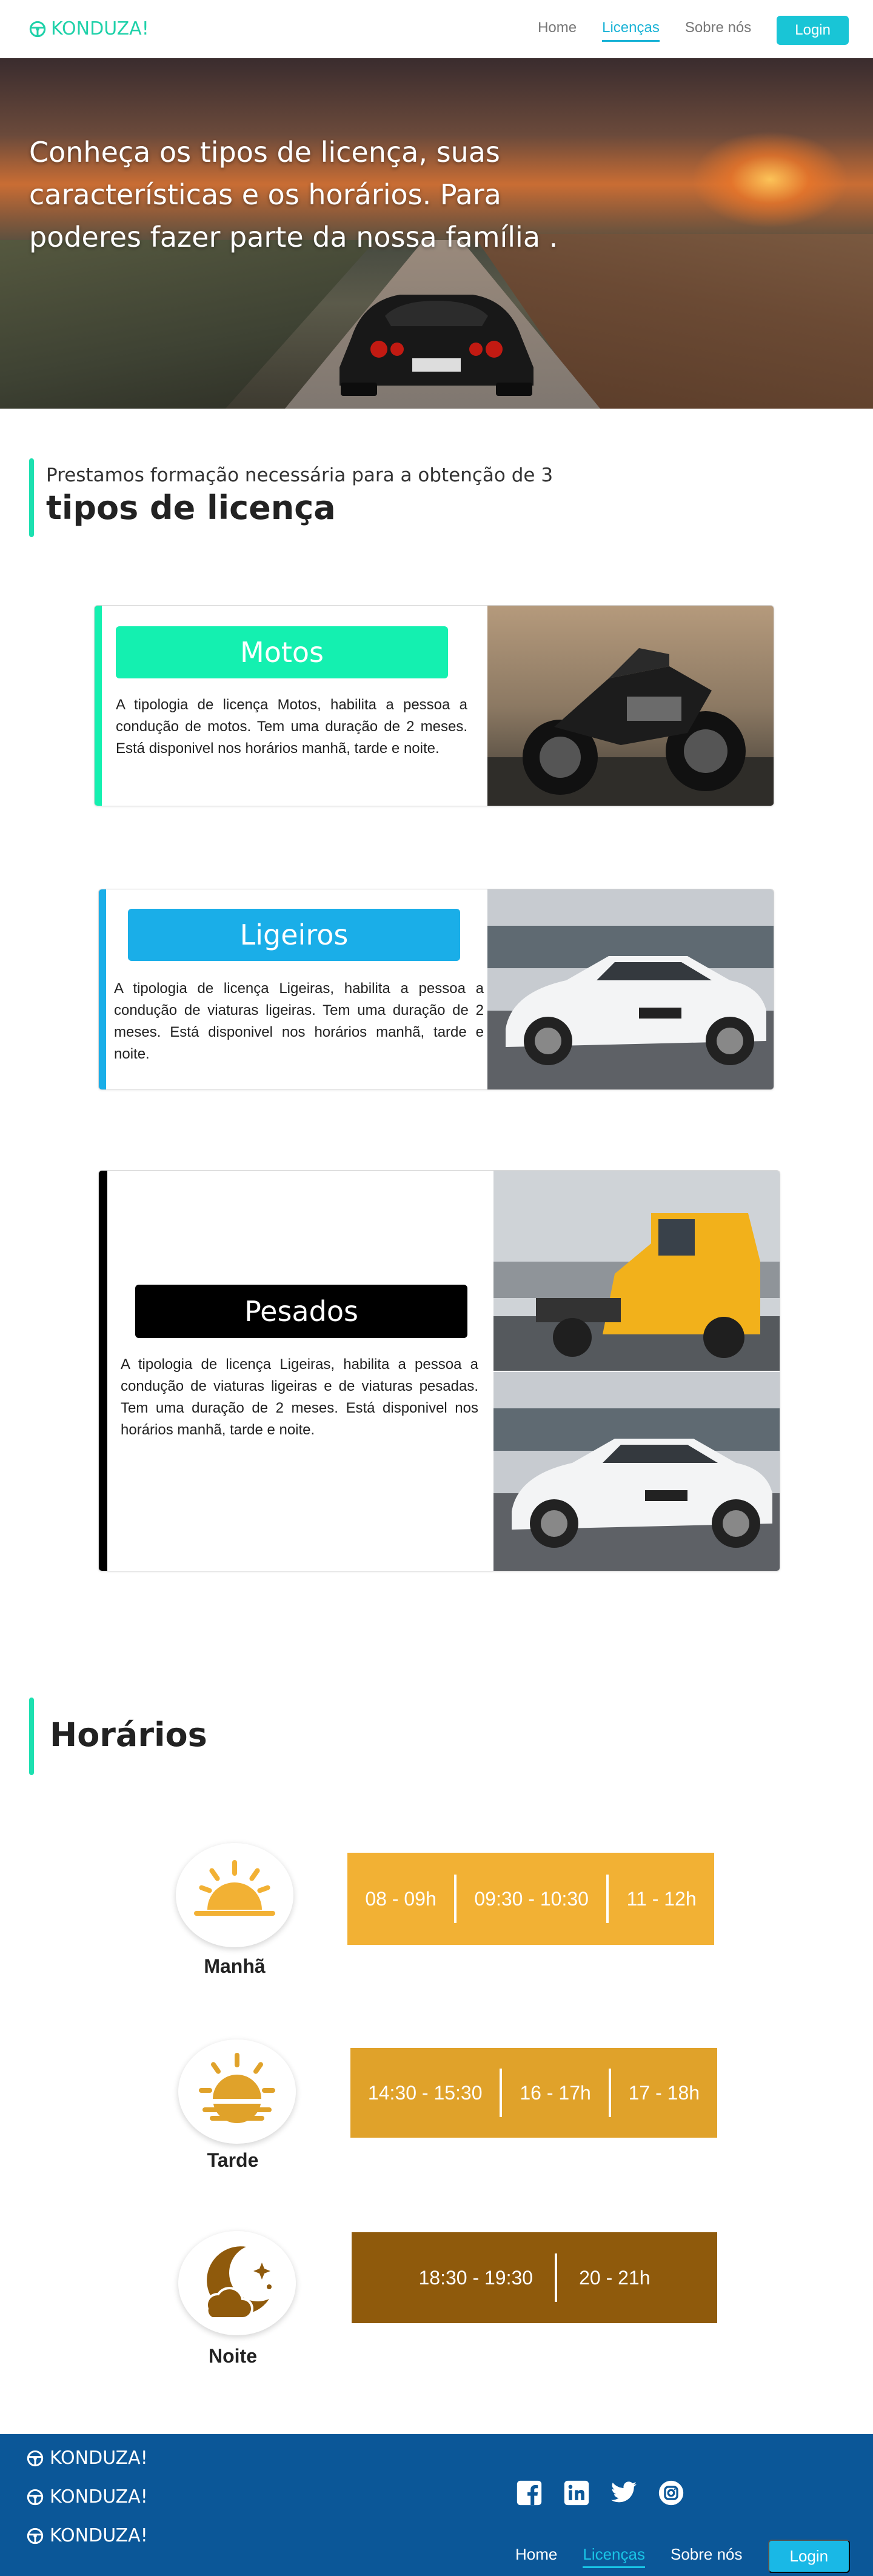 The height and width of the screenshot is (2576, 873). I want to click on linkedin-icon, so click(576, 2493).